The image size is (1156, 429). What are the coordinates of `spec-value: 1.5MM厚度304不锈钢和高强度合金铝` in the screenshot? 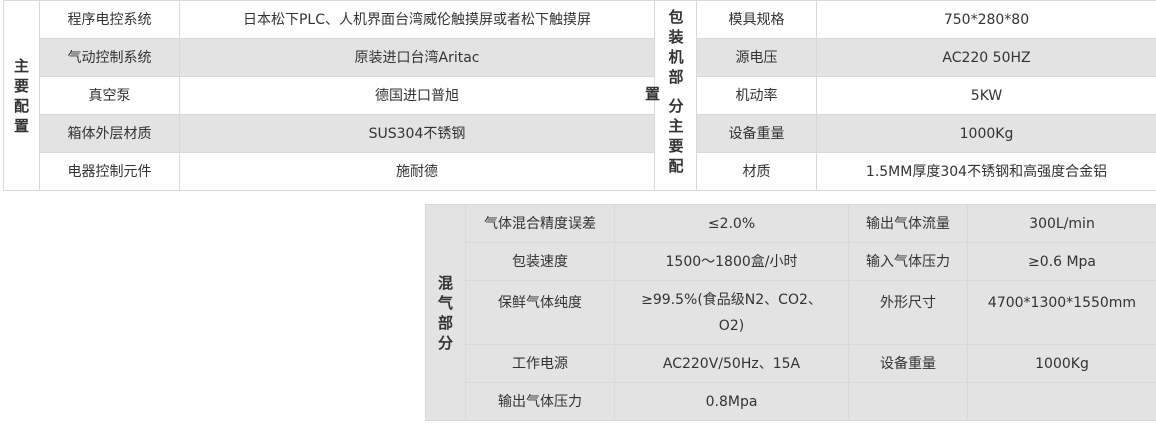 It's located at (986, 171).